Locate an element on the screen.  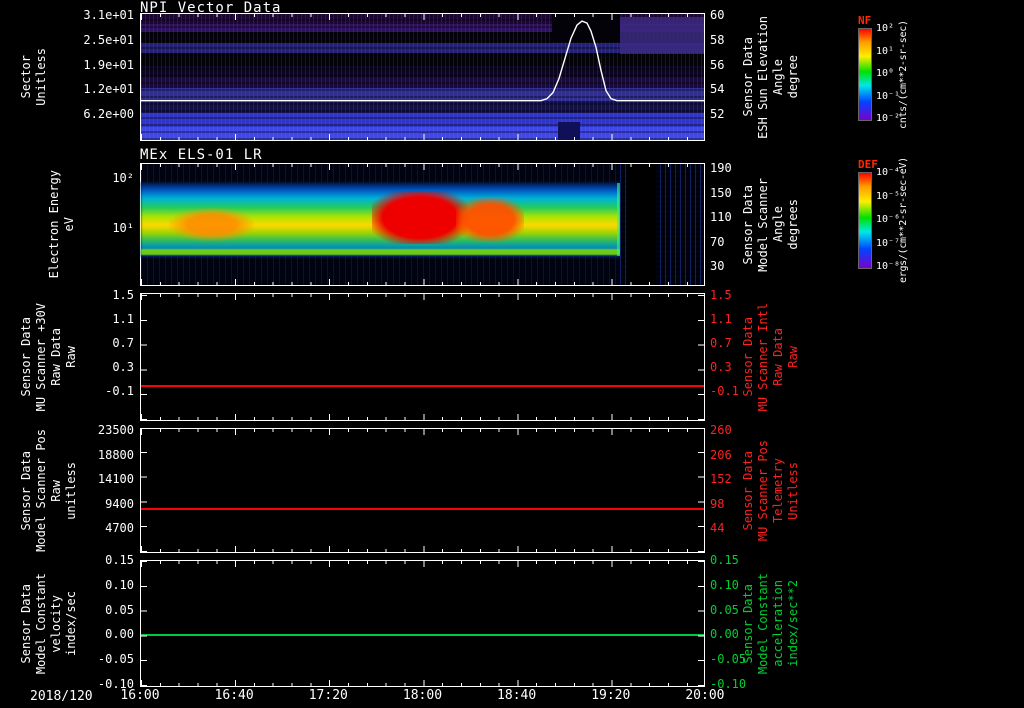
tick-label: 1.1 is located at coordinates (123, 319).